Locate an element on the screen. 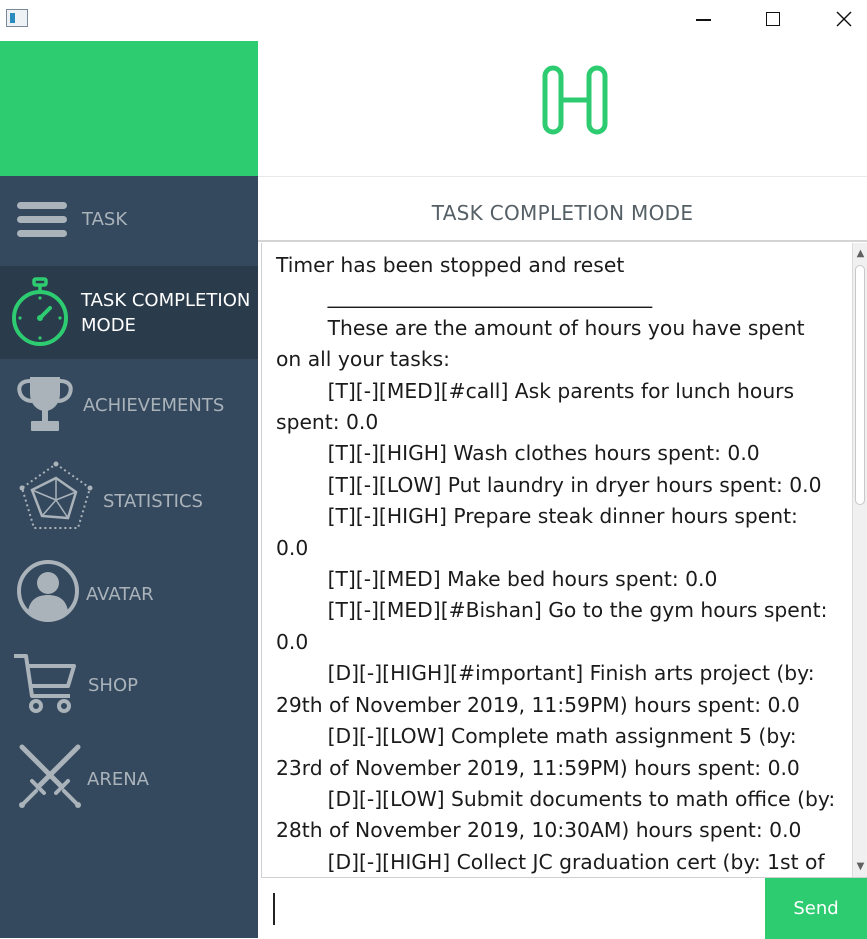 The image size is (867, 939). minimize-icon is located at coordinates (703, 20).